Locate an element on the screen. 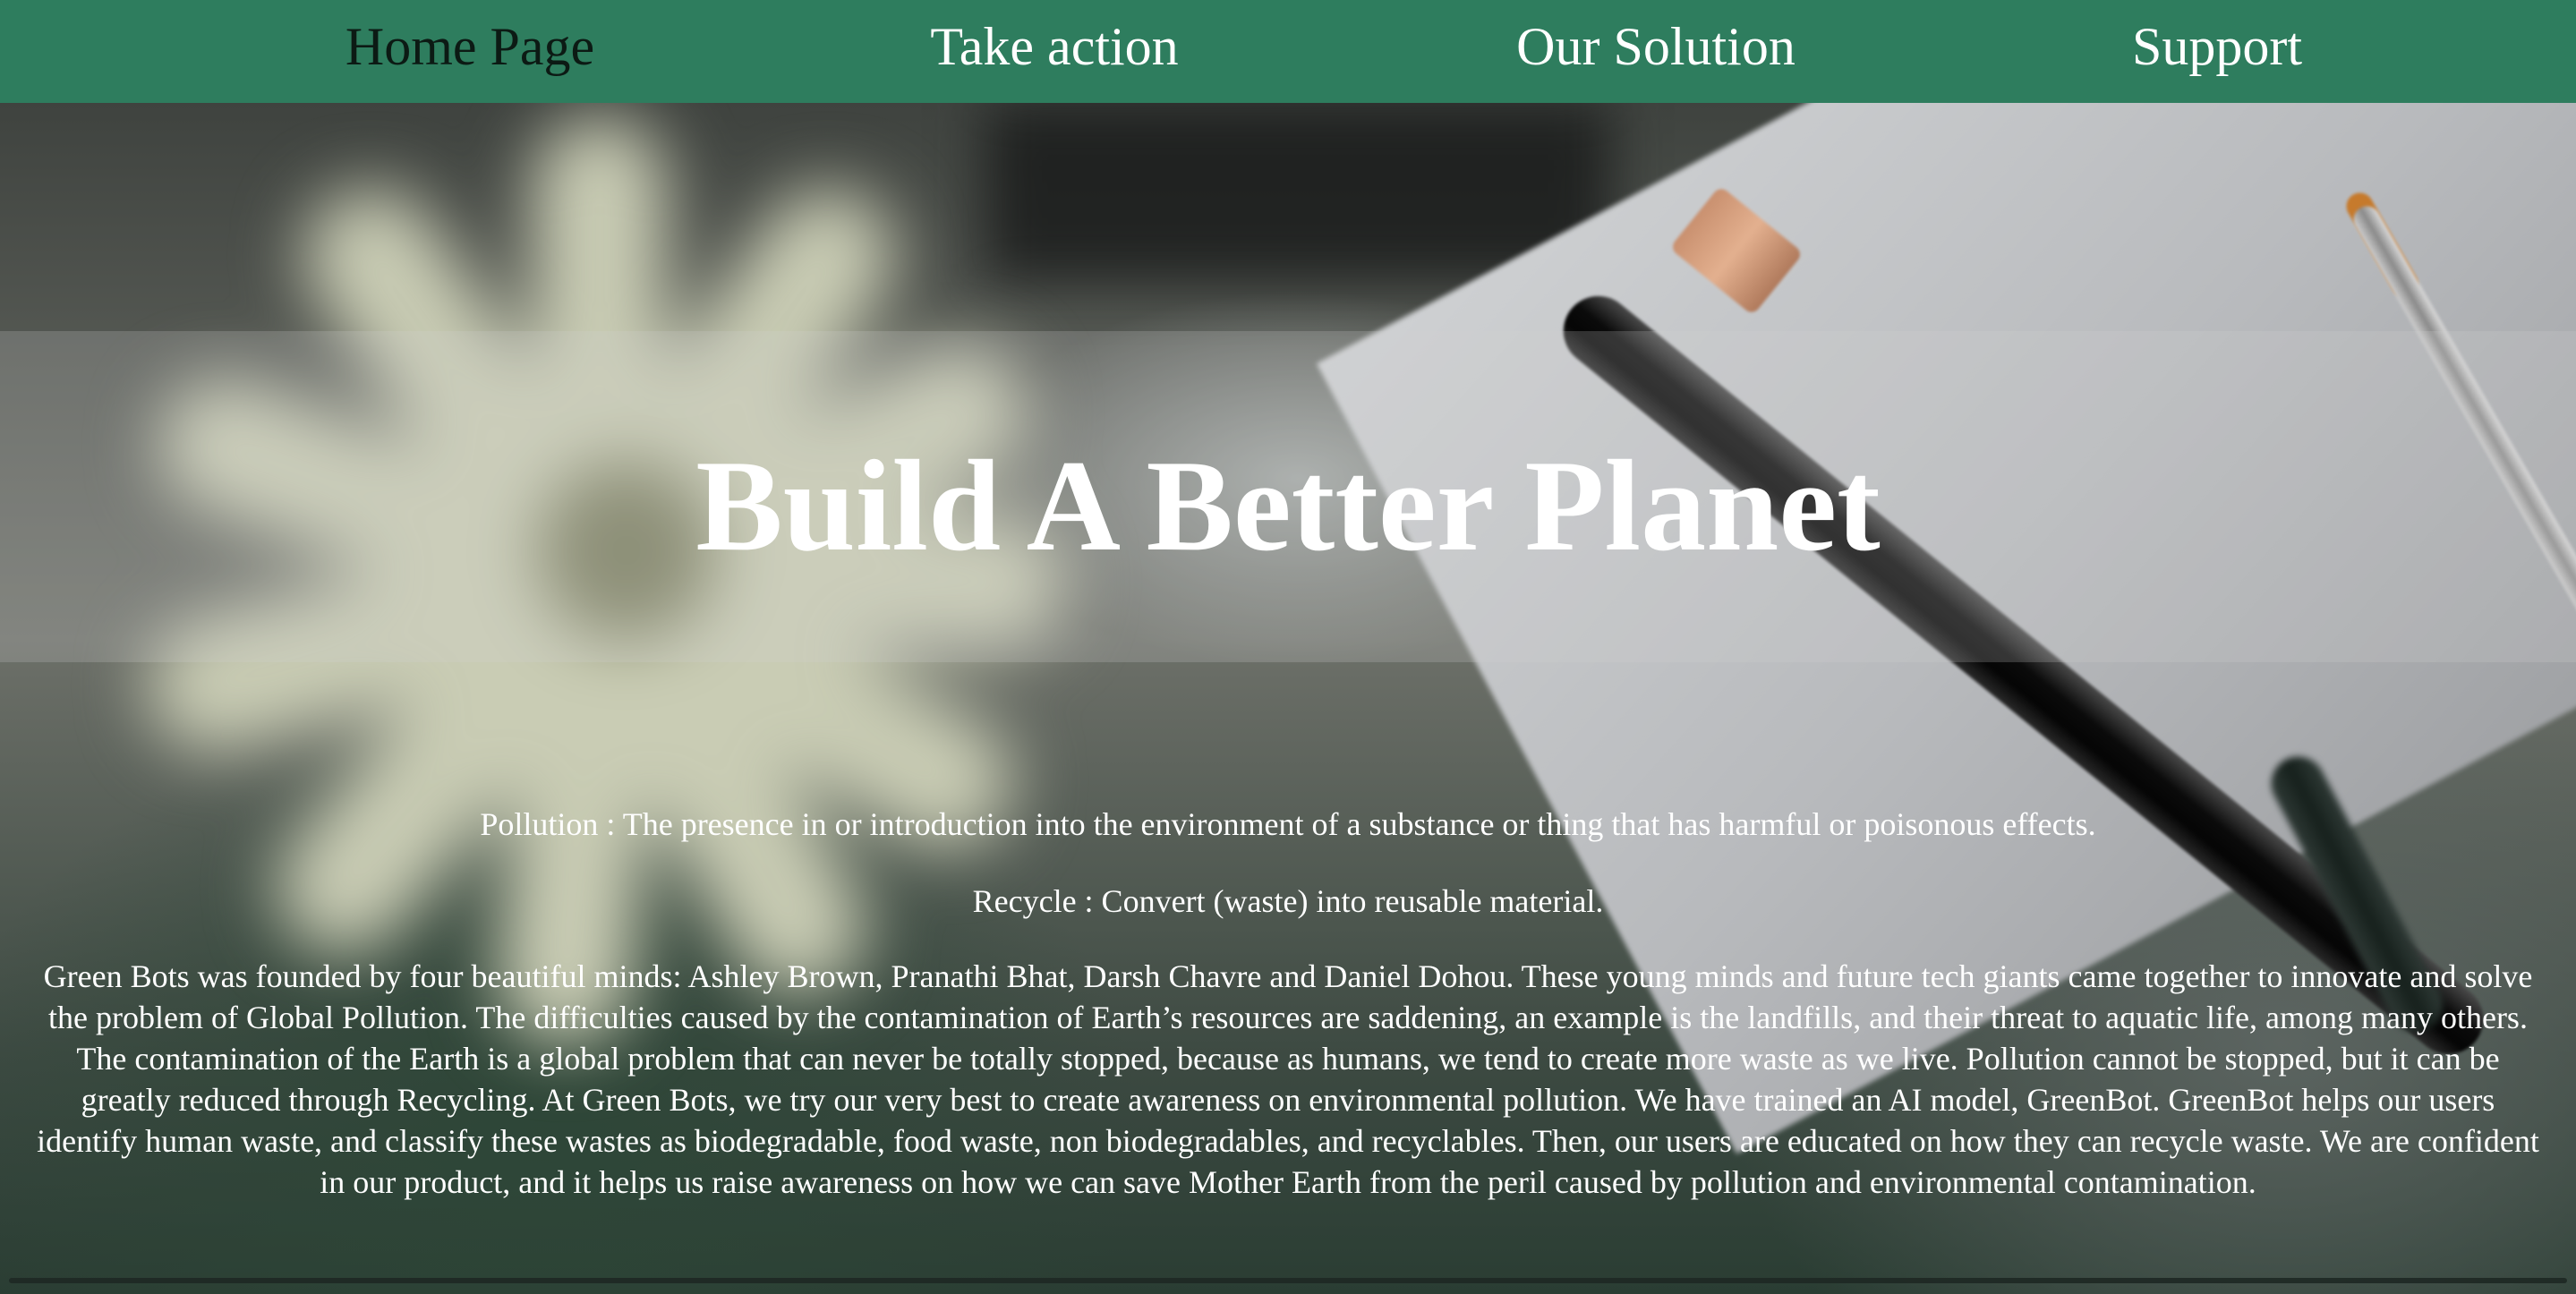 The width and height of the screenshot is (2576, 1294). nav-support: Support is located at coordinates (2217, 47).